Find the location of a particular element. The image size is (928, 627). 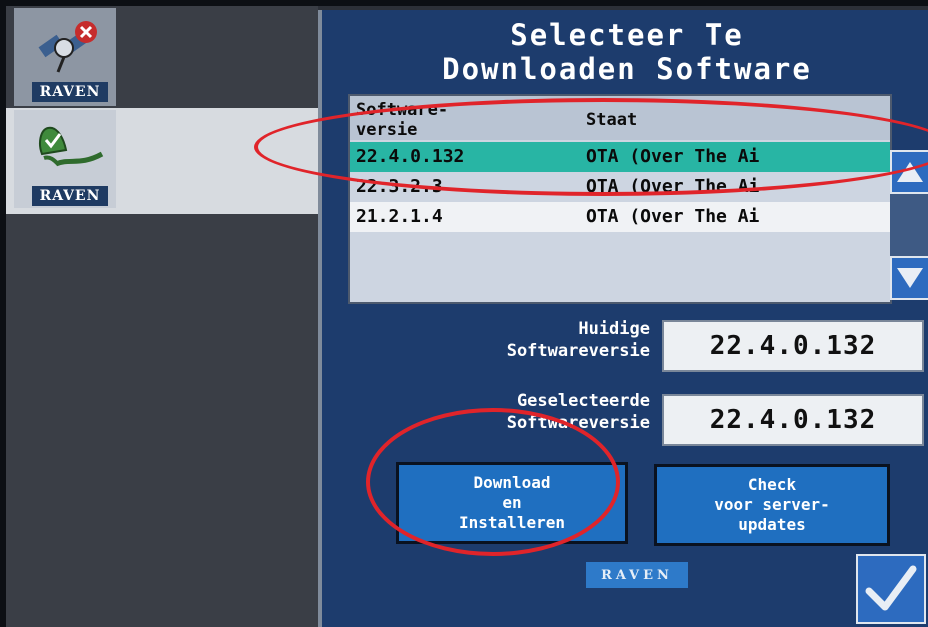

confirm-button is located at coordinates (891, 589).